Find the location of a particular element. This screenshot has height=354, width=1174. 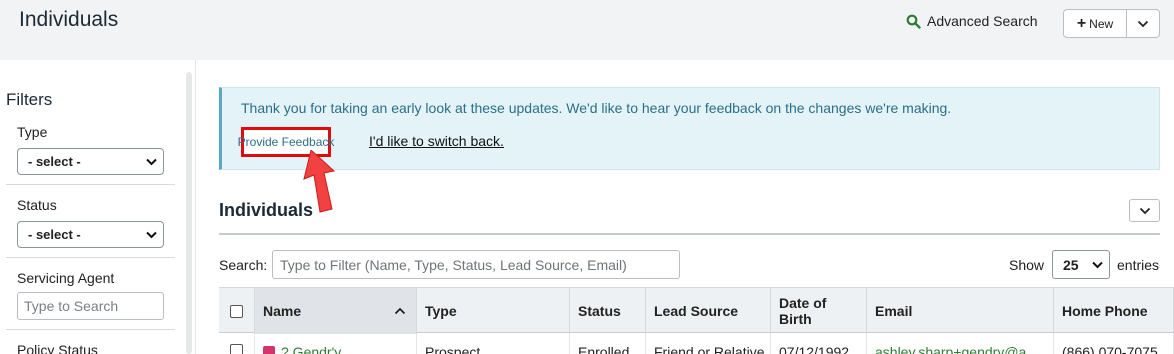

show-label: Show is located at coordinates (1027, 265).